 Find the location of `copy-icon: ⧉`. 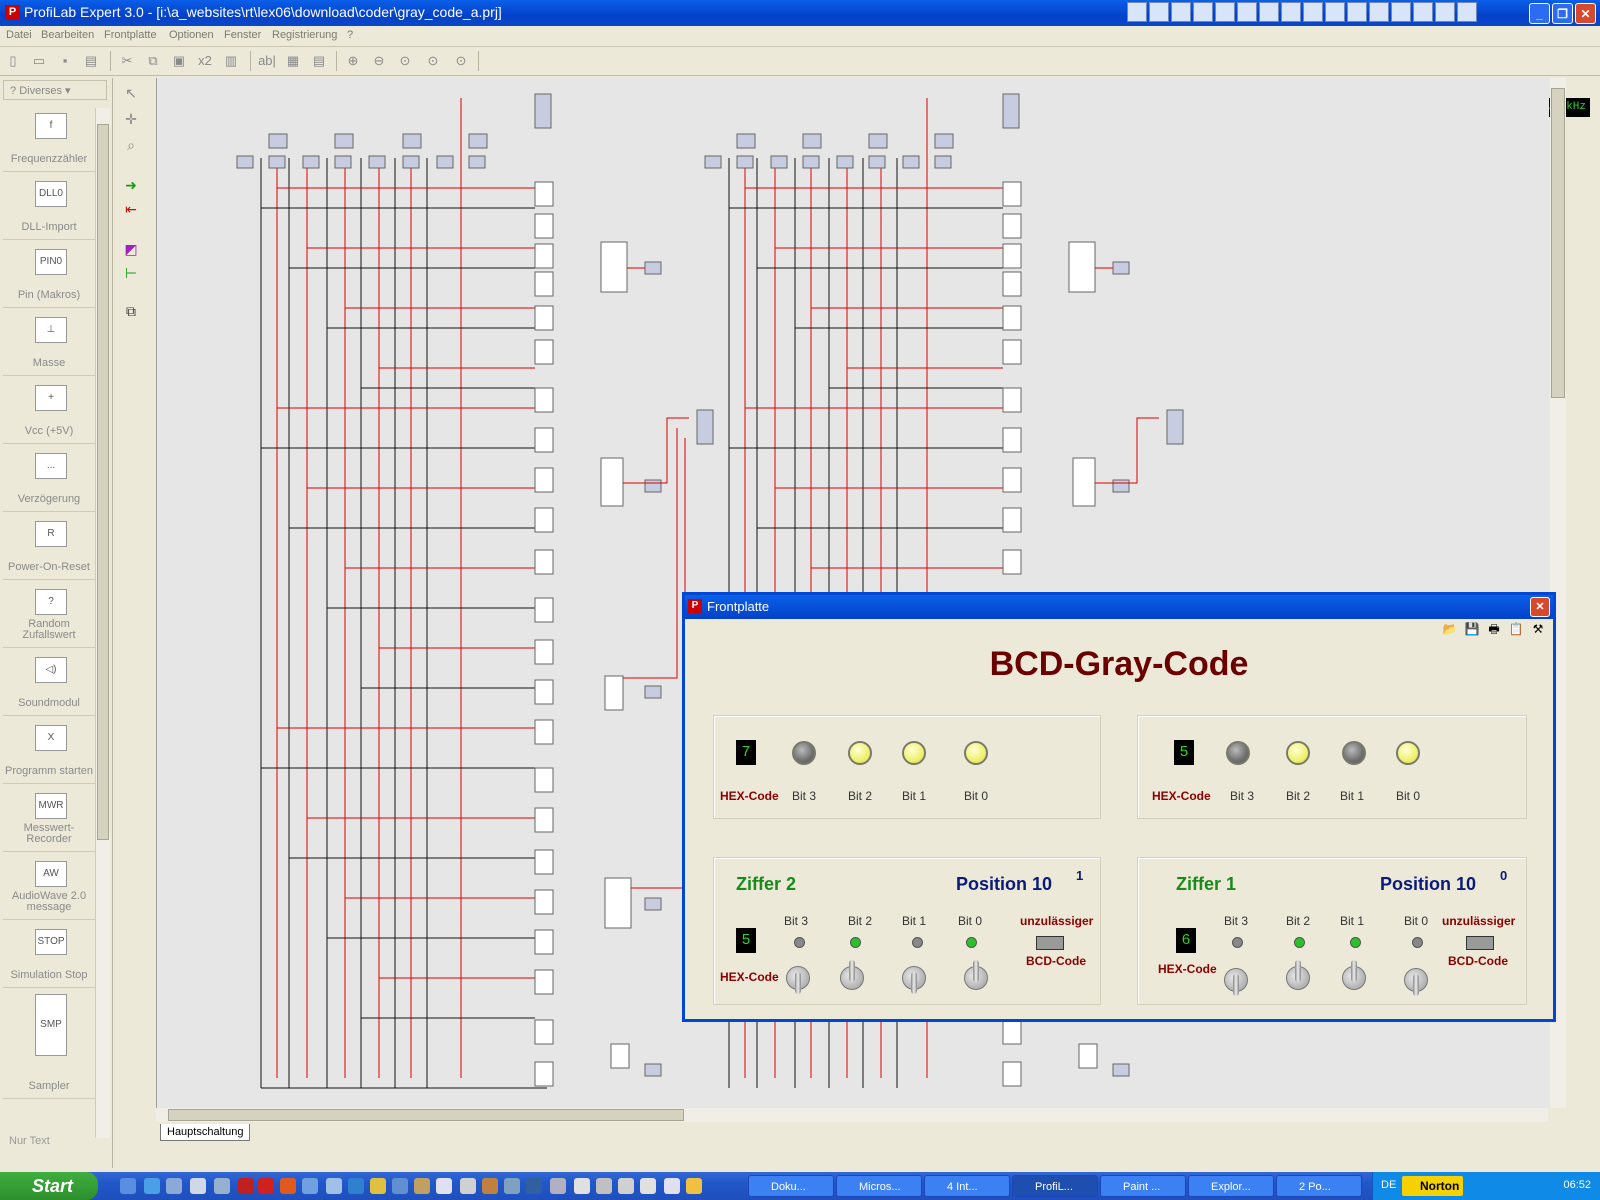

copy-icon: ⧉ is located at coordinates (153, 61).